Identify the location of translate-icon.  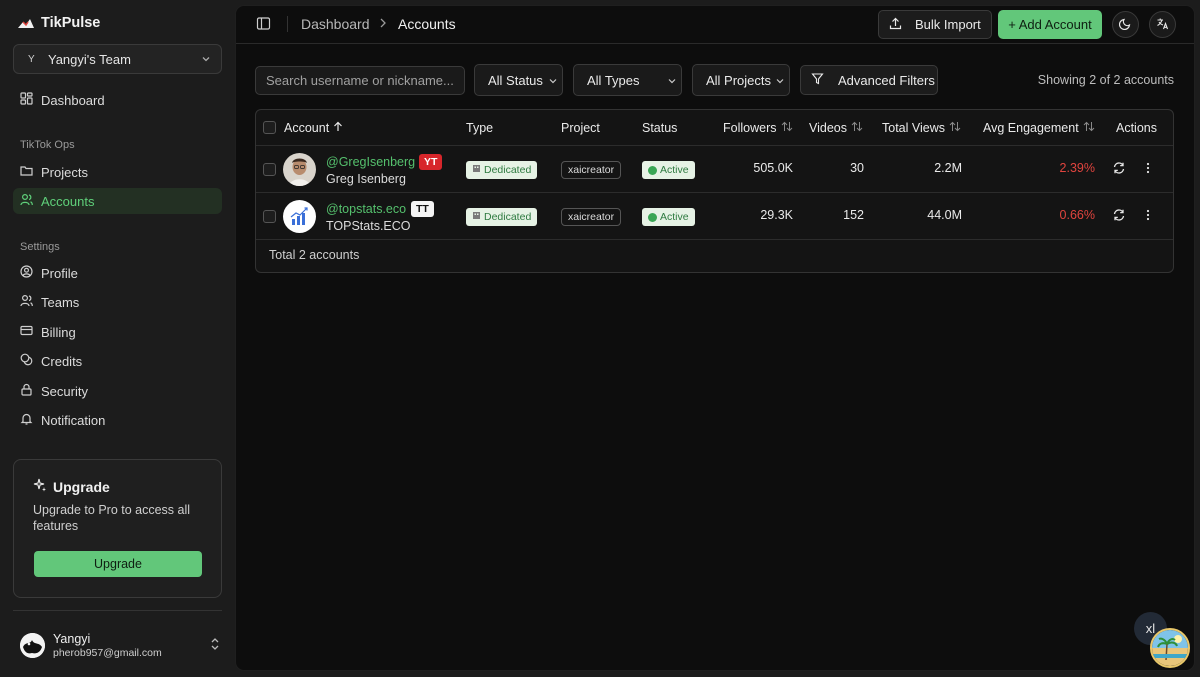
(1162, 25).